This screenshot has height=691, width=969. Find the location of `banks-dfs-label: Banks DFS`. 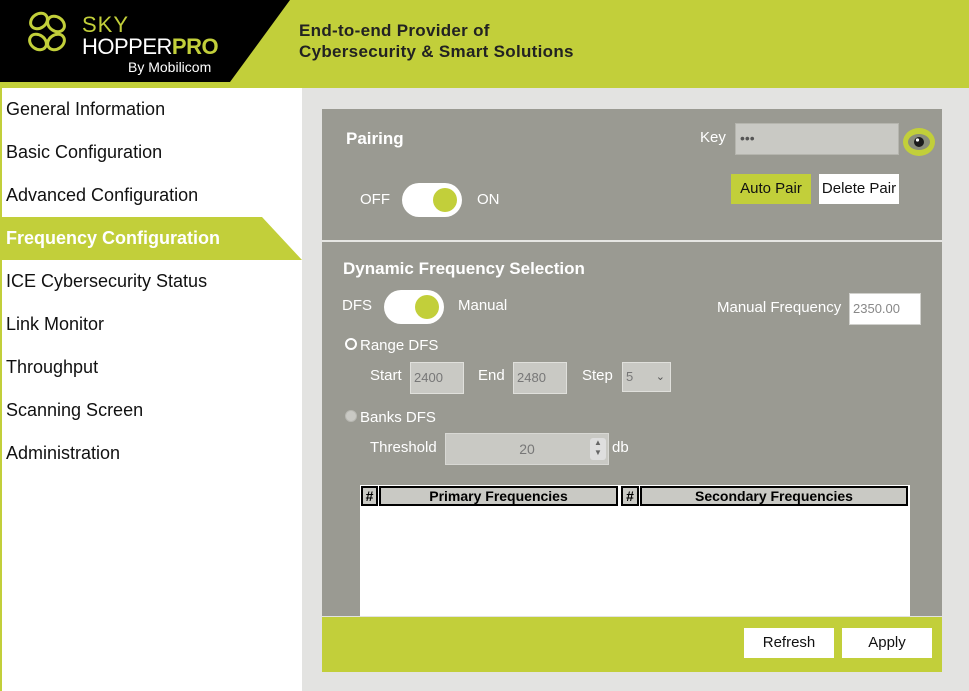

banks-dfs-label: Banks DFS is located at coordinates (398, 417).